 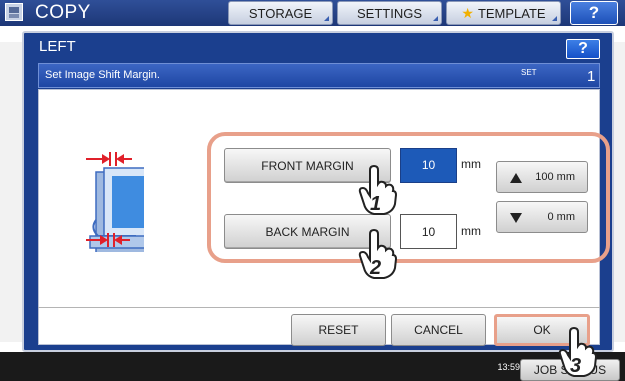 What do you see at coordinates (578, 351) in the screenshot?
I see `pointing-hand-icon: 3` at bounding box center [578, 351].